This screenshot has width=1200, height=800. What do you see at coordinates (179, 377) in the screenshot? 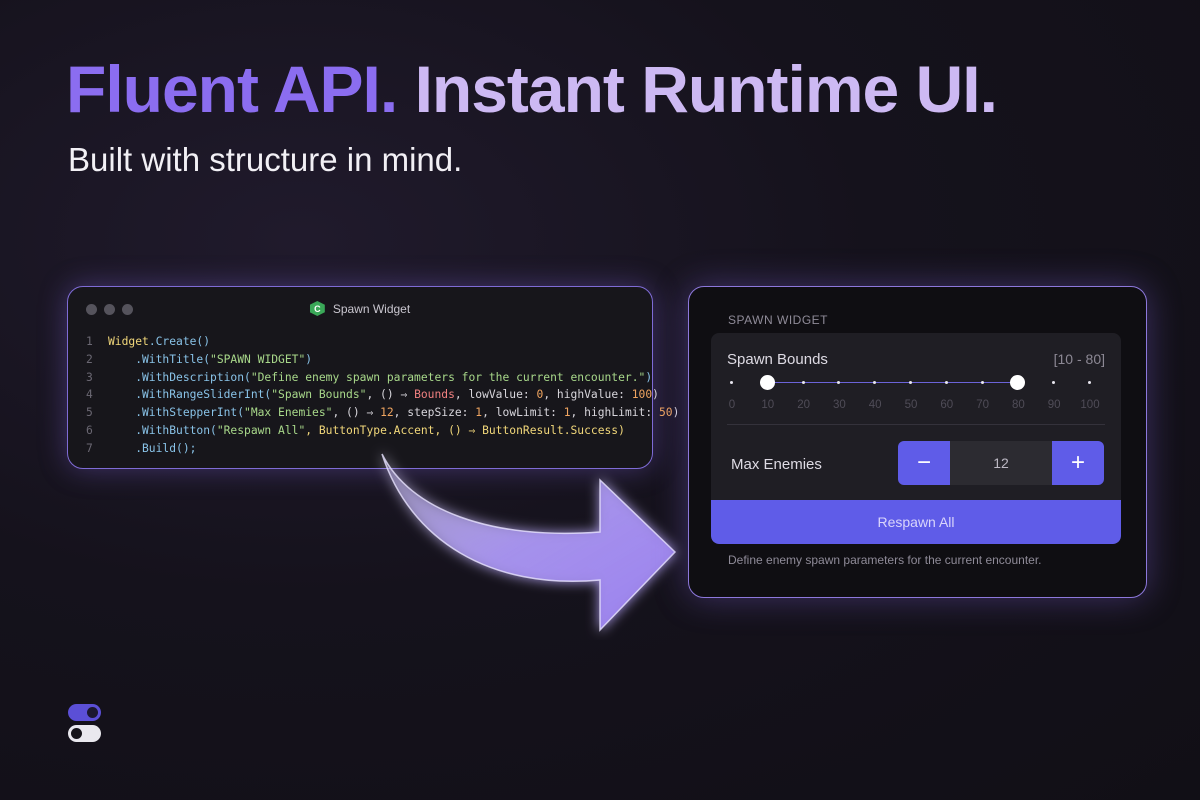
I see `code-token: .WithDescription(` at bounding box center [179, 377].